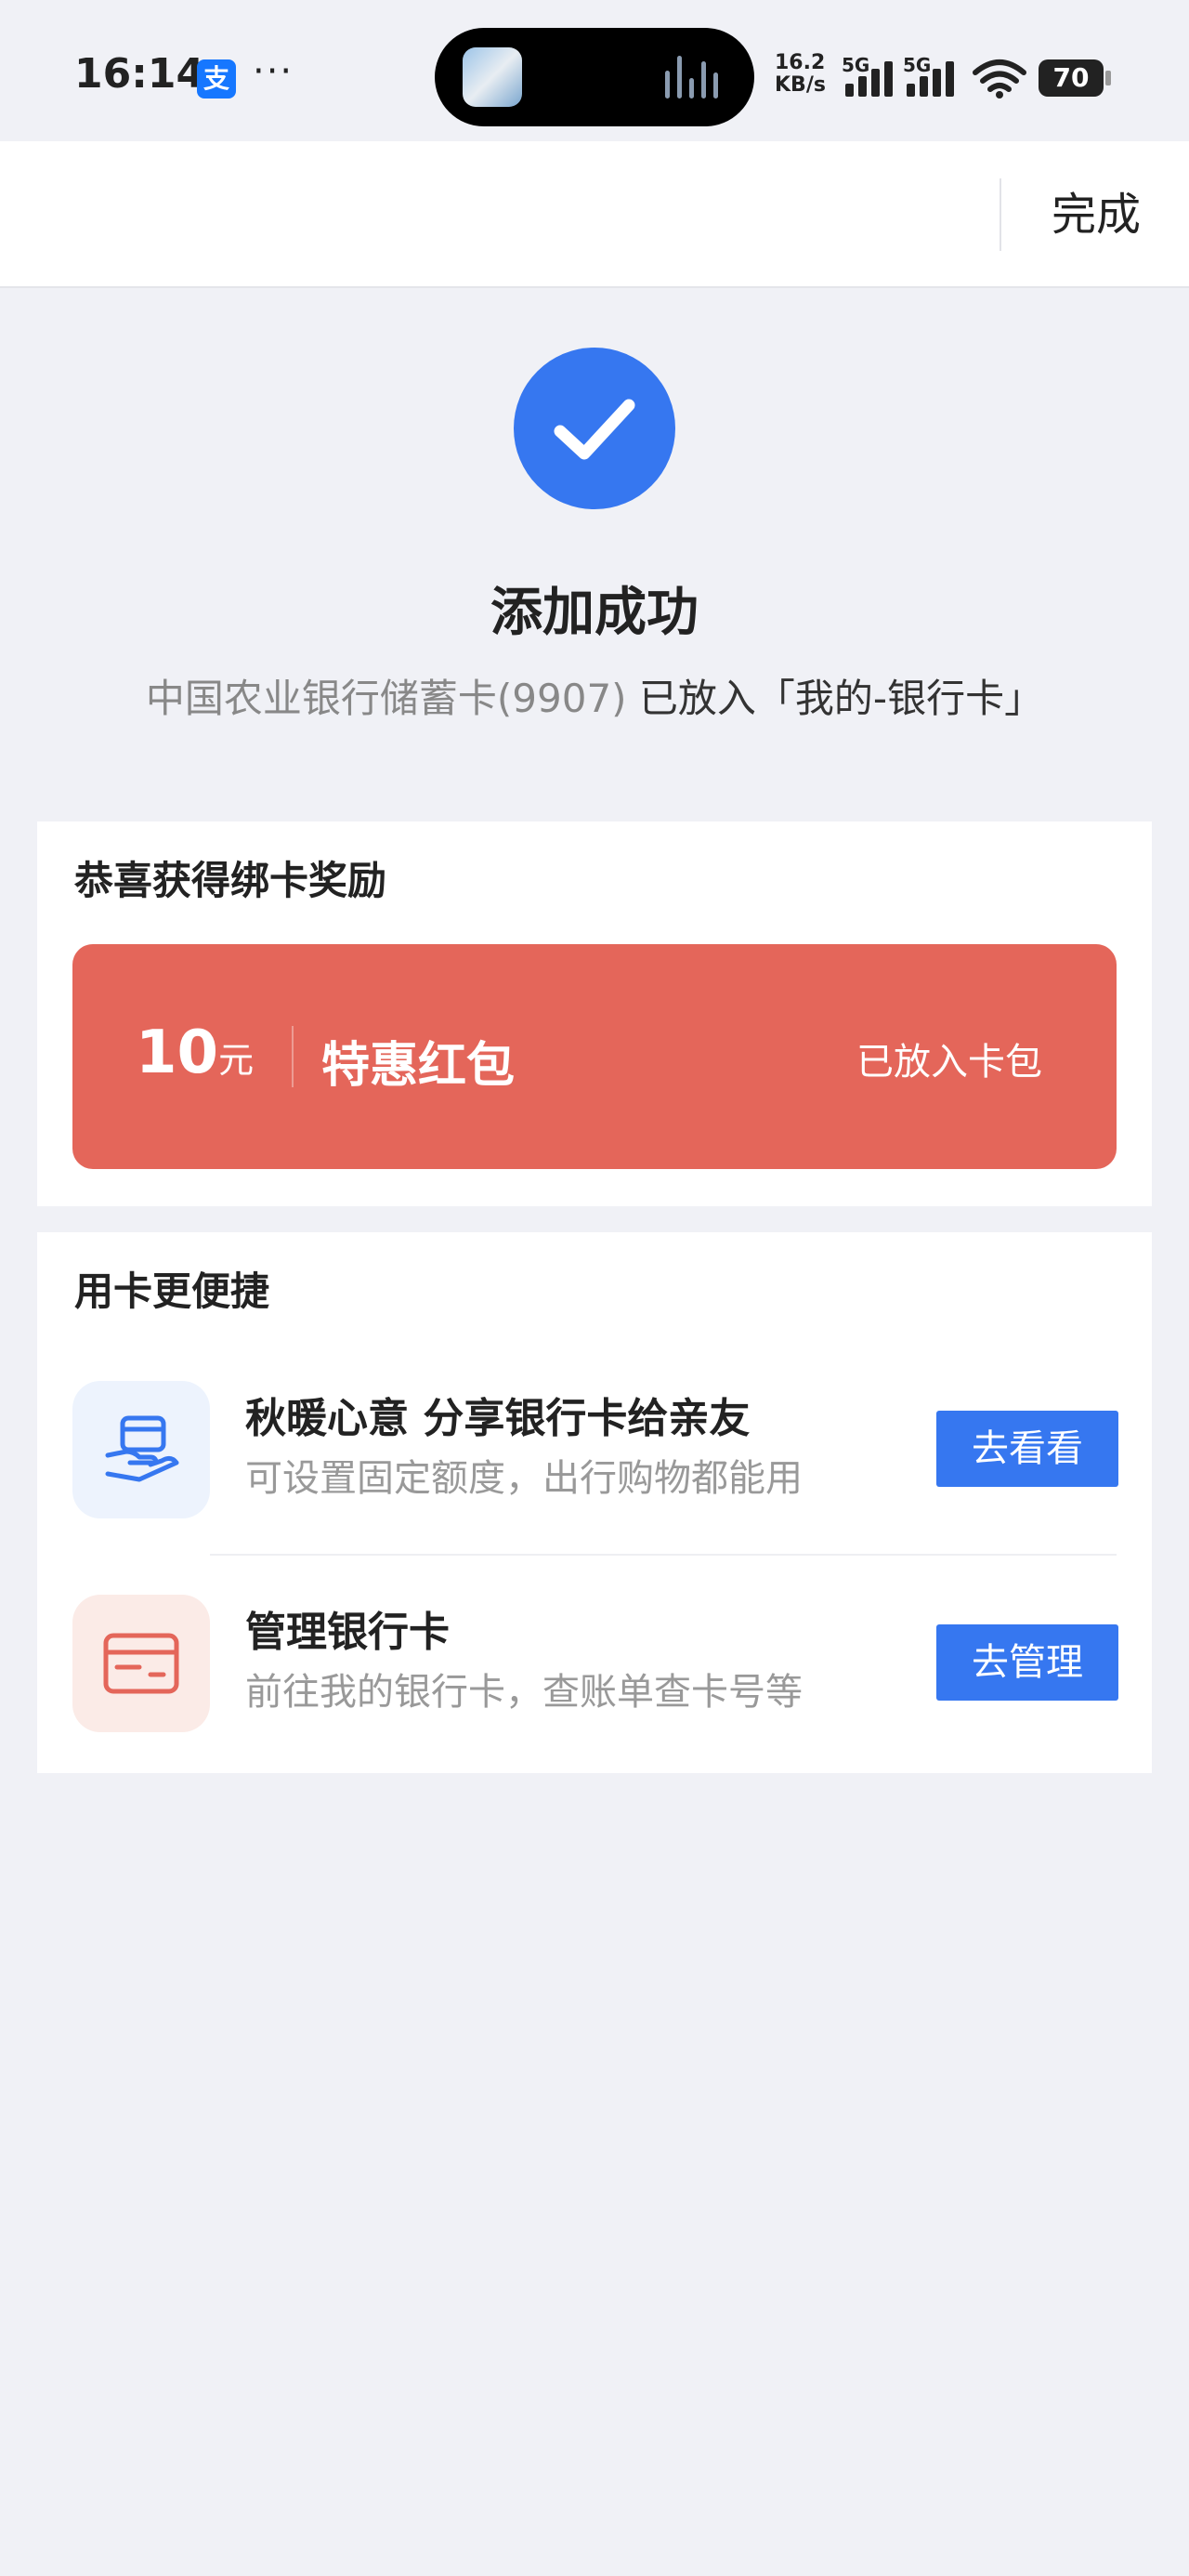 The width and height of the screenshot is (1189, 2576). I want to click on hand-card-icon, so click(141, 1449).